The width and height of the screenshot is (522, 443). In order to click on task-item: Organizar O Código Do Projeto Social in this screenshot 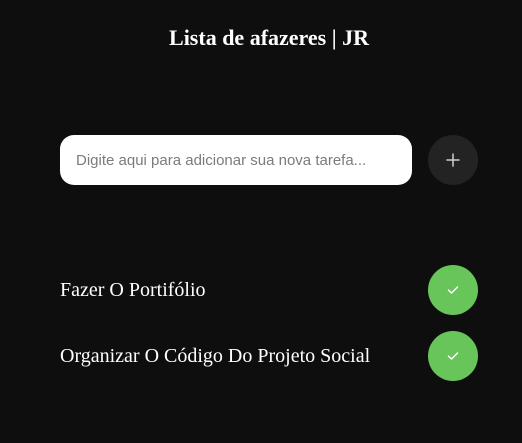, I will do `click(269, 356)`.